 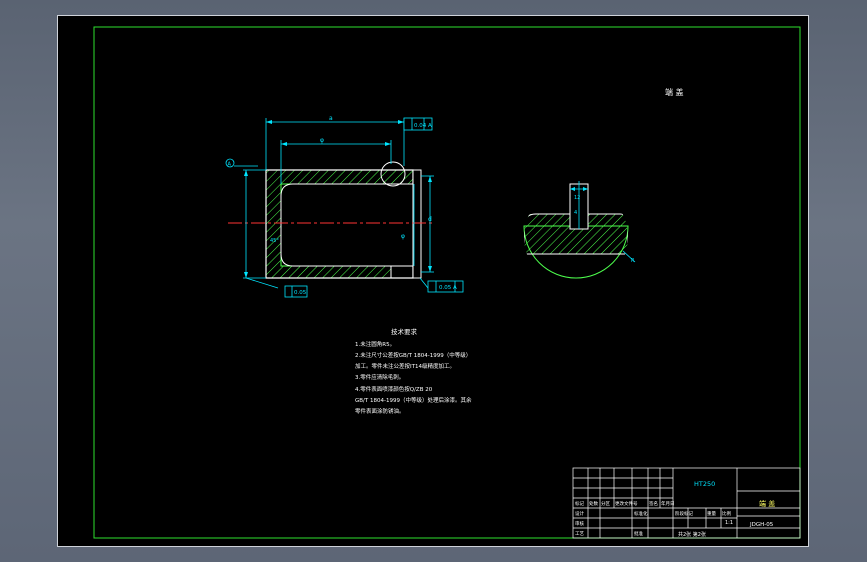 I want to click on datum-a: A, so click(x=230, y=163).